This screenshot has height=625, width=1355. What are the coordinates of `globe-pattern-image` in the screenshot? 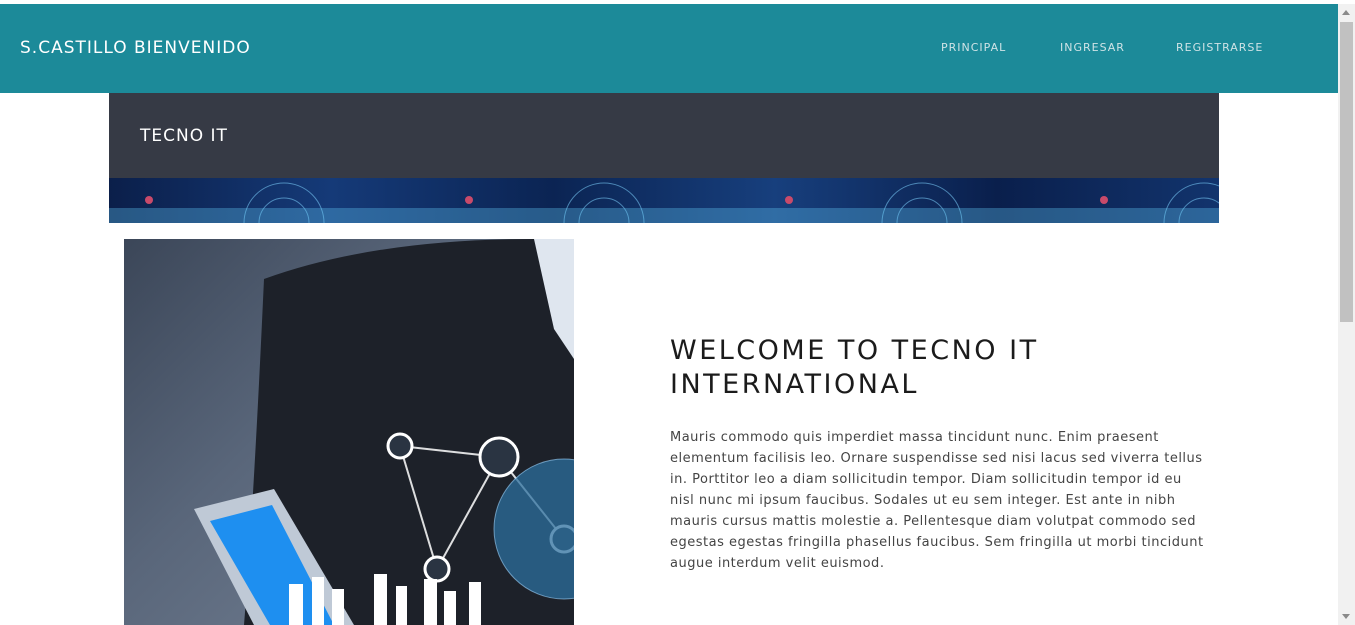 It's located at (664, 202).